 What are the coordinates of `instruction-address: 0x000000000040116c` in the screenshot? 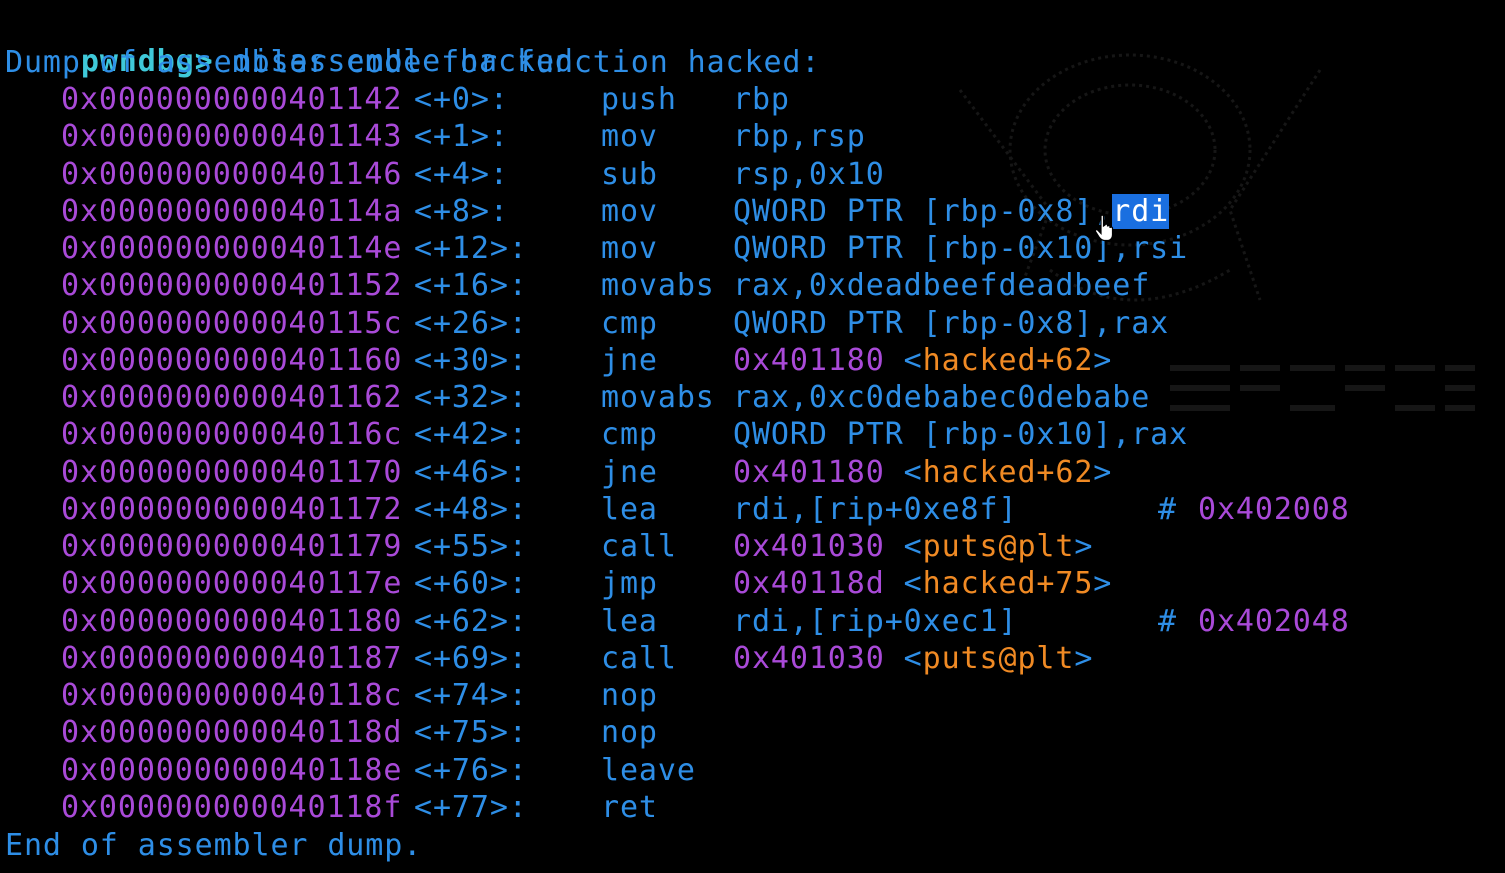 It's located at (232, 435).